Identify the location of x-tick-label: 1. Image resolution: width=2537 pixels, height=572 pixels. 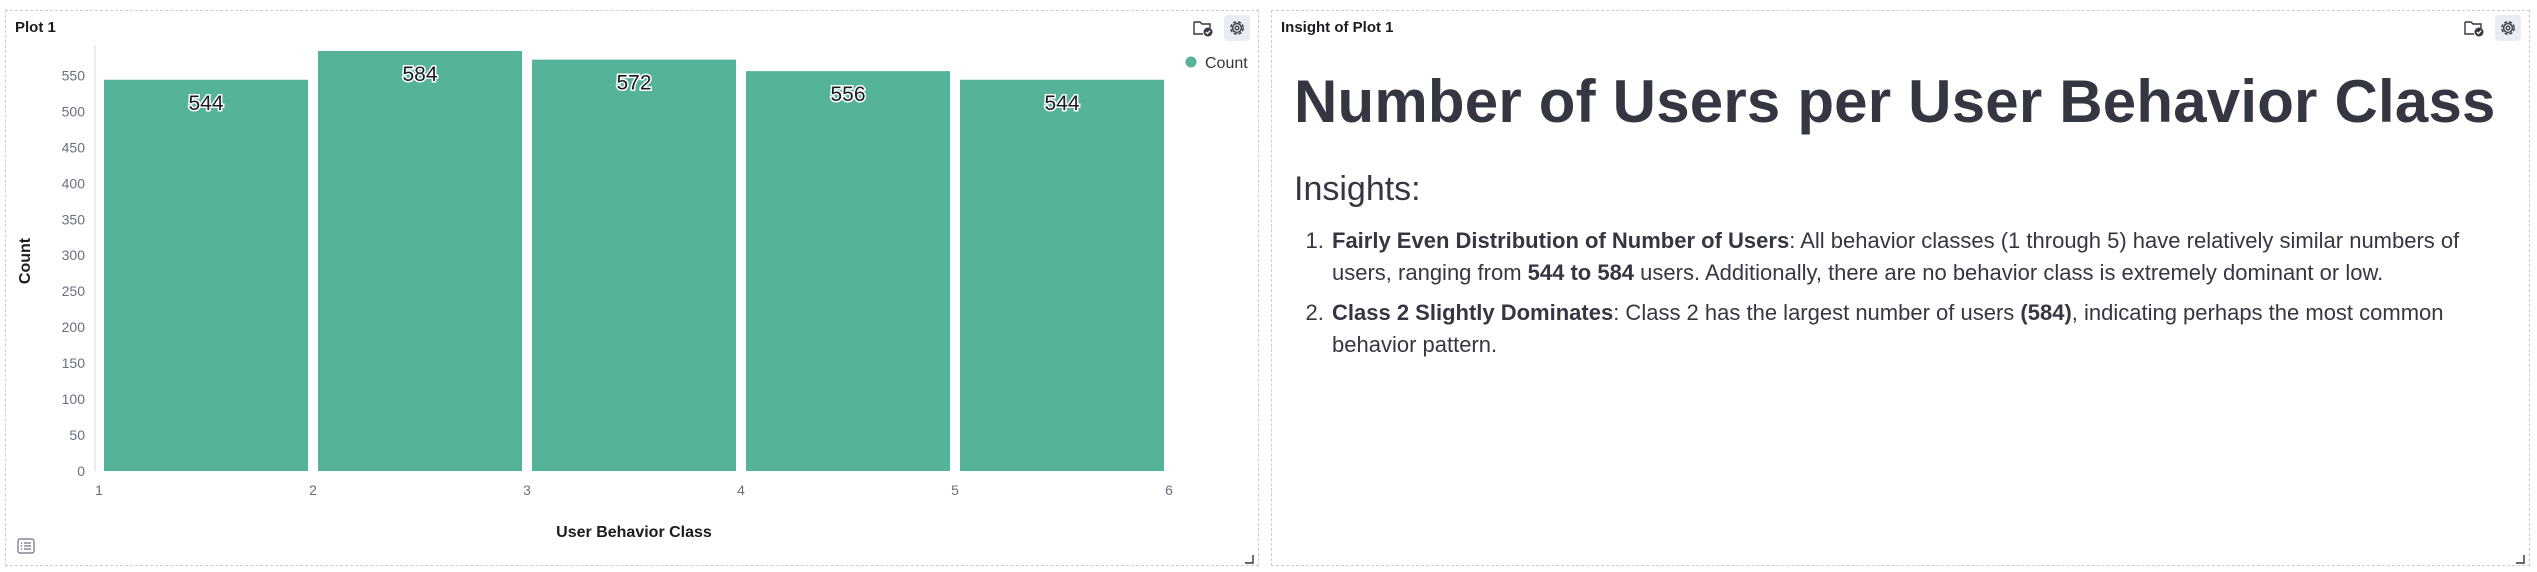
(99, 490).